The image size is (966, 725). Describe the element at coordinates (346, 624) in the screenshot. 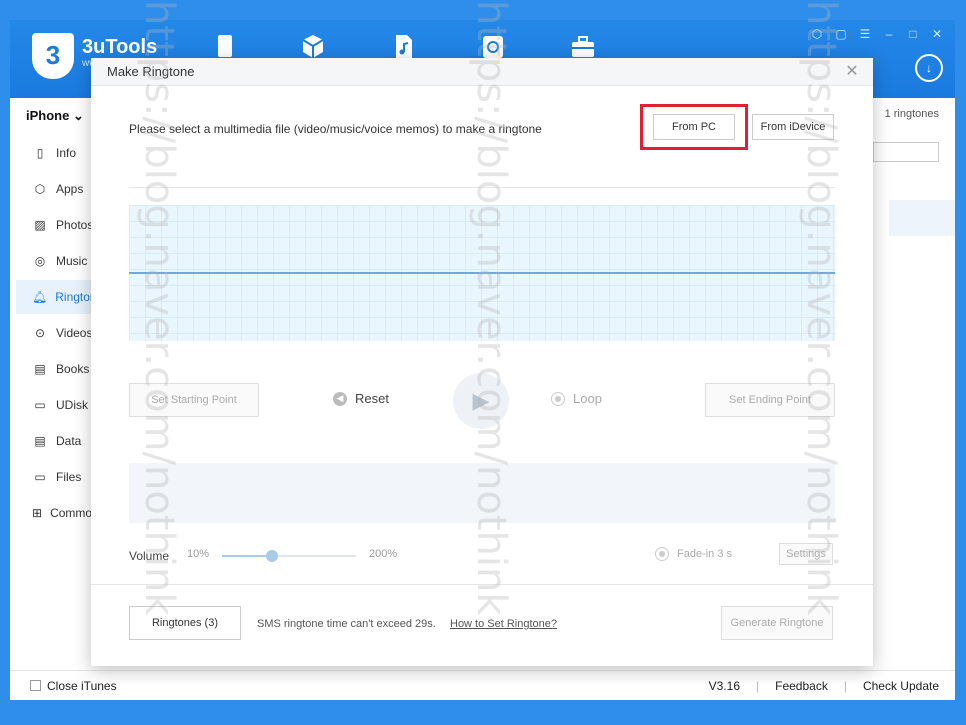

I see `sms-limit-note: SMS ringtone time can't exceed 29s.` at that location.